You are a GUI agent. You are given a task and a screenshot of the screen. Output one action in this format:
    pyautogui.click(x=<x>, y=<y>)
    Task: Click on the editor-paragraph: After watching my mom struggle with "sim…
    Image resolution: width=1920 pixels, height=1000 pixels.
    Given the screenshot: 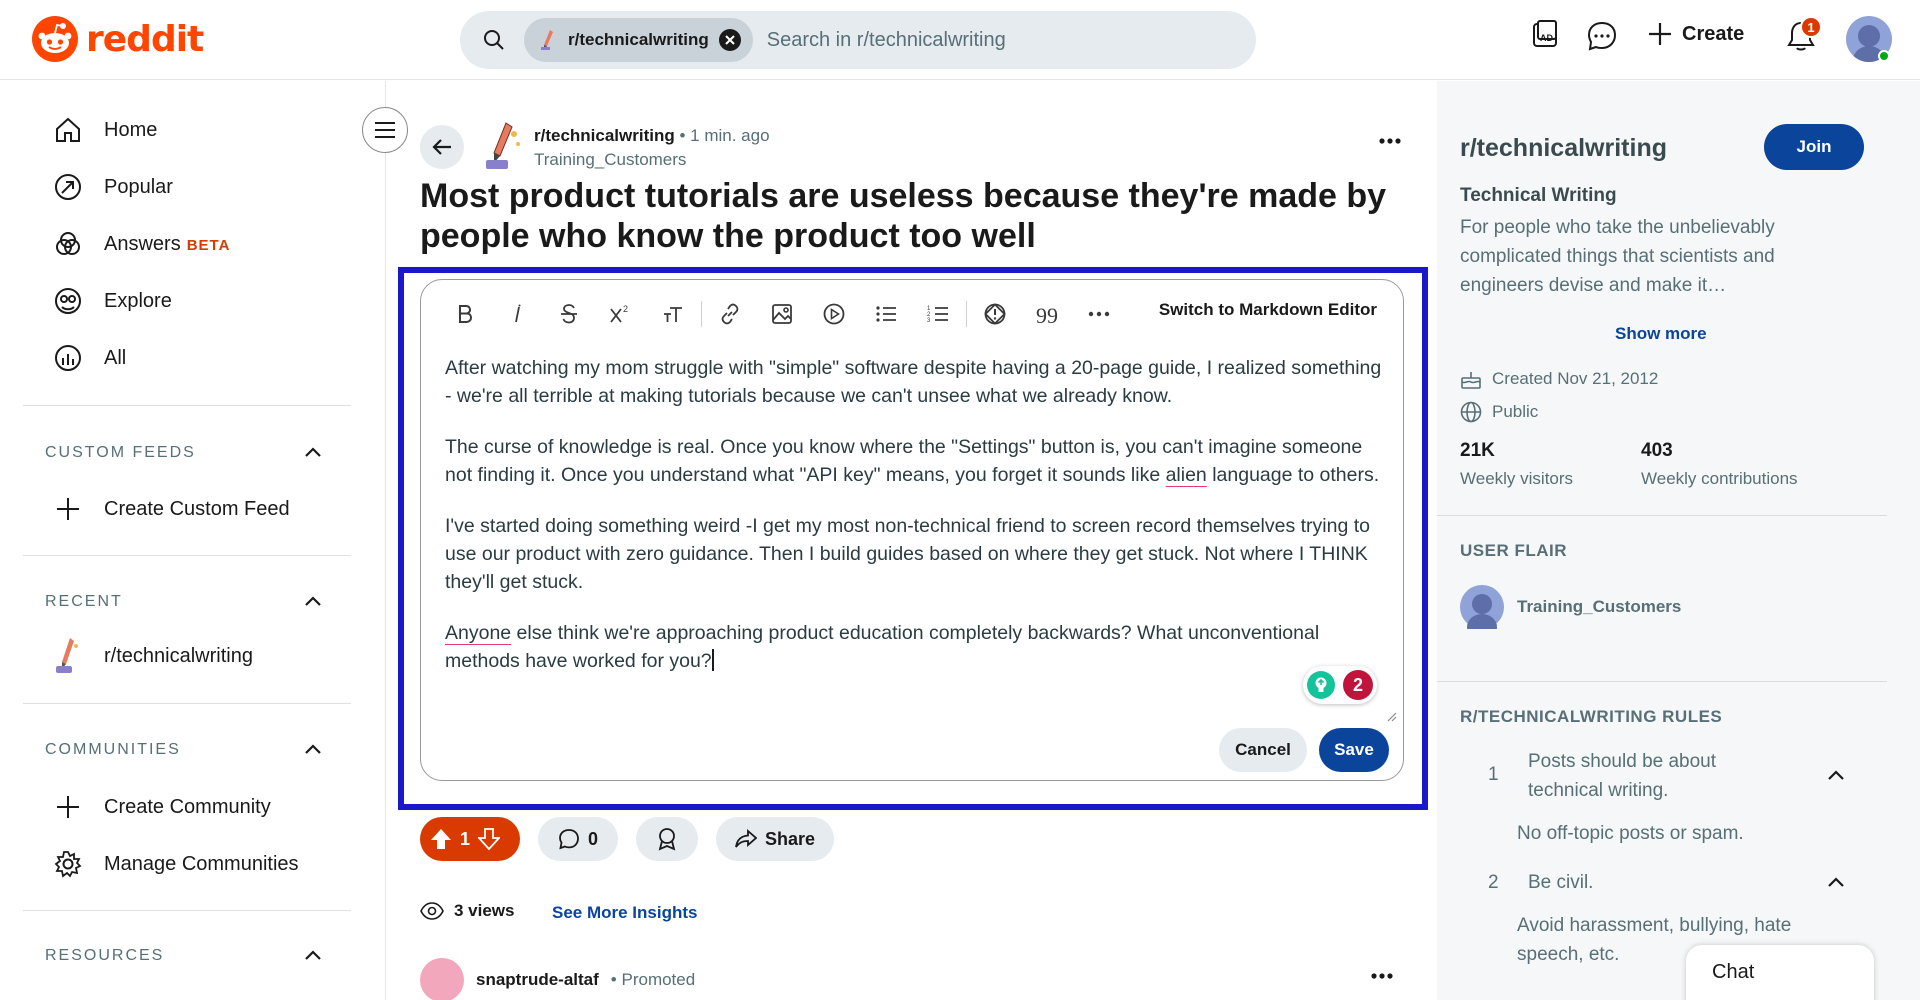 What is the action you would take?
    pyautogui.click(x=913, y=382)
    